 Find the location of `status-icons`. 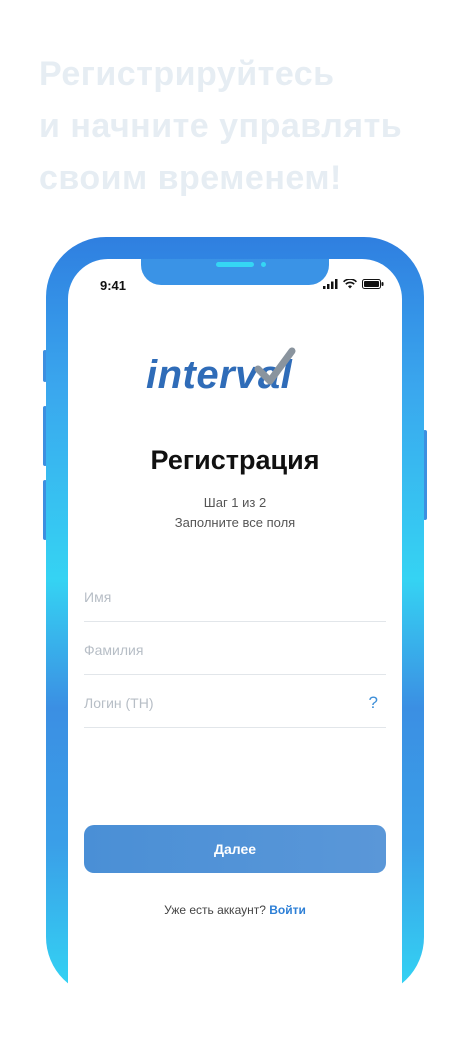

status-icons is located at coordinates (353, 284).